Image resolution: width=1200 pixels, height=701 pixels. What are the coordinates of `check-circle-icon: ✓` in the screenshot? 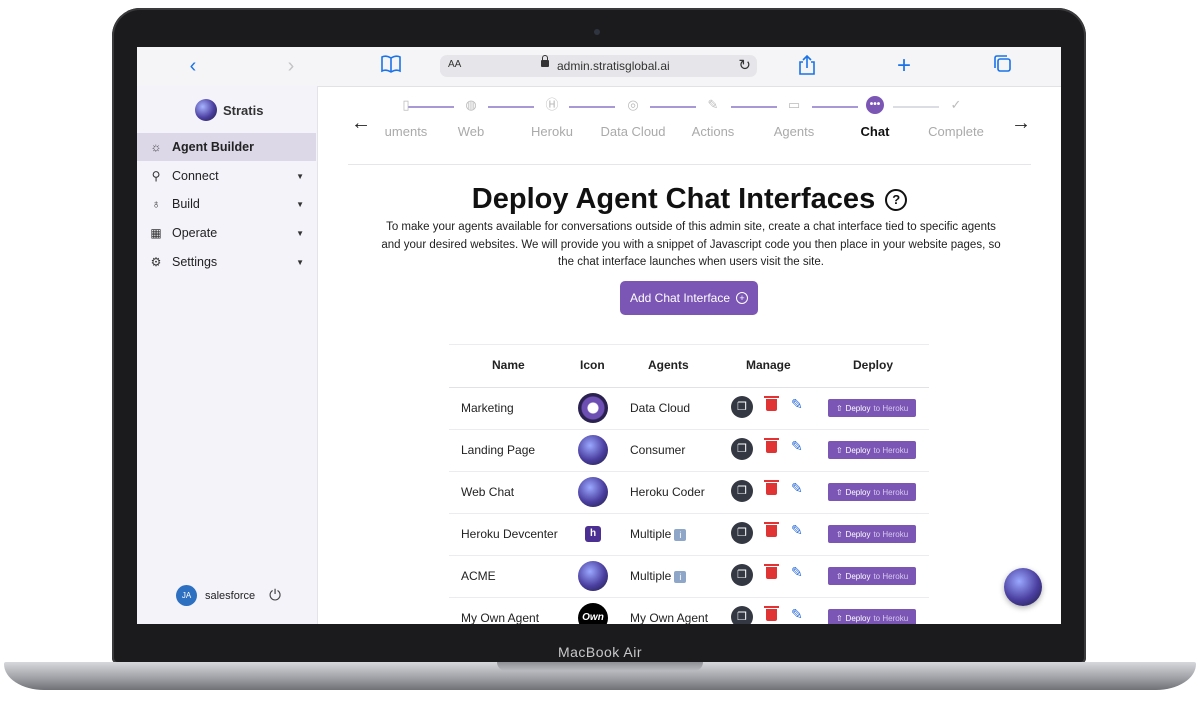 It's located at (956, 104).